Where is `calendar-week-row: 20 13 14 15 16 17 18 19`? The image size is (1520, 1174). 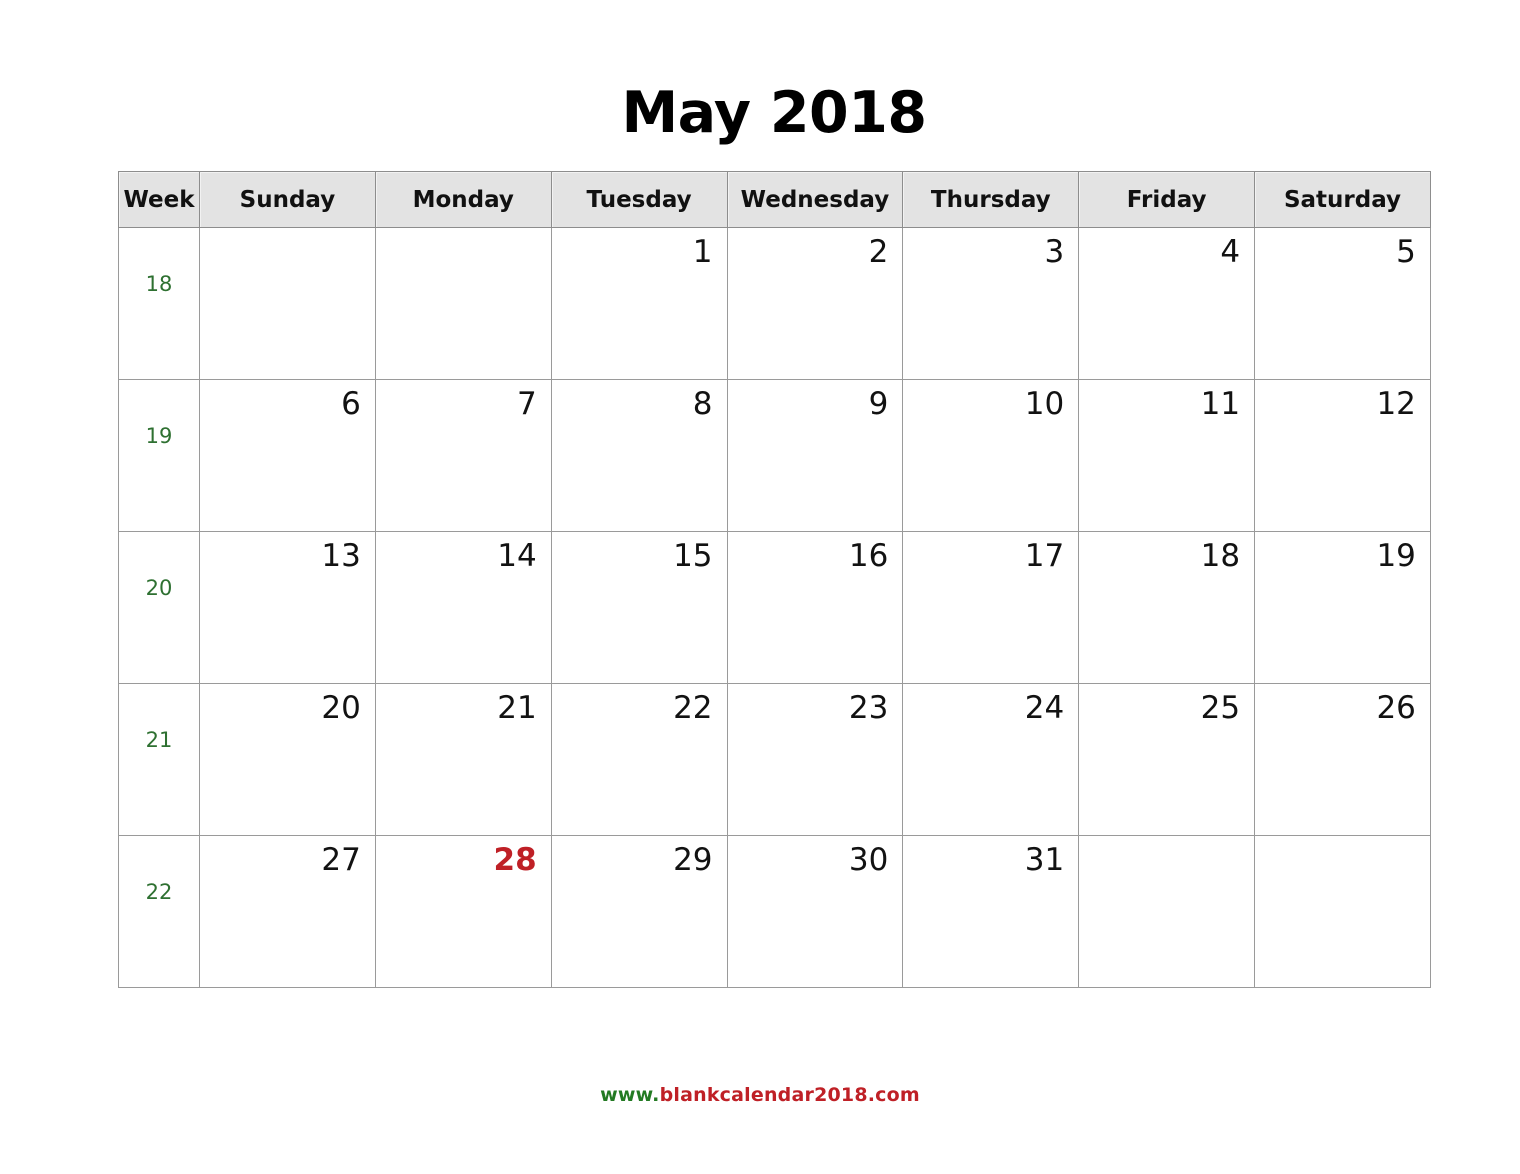
calendar-week-row: 20 13 14 15 16 17 18 19 is located at coordinates (774, 607).